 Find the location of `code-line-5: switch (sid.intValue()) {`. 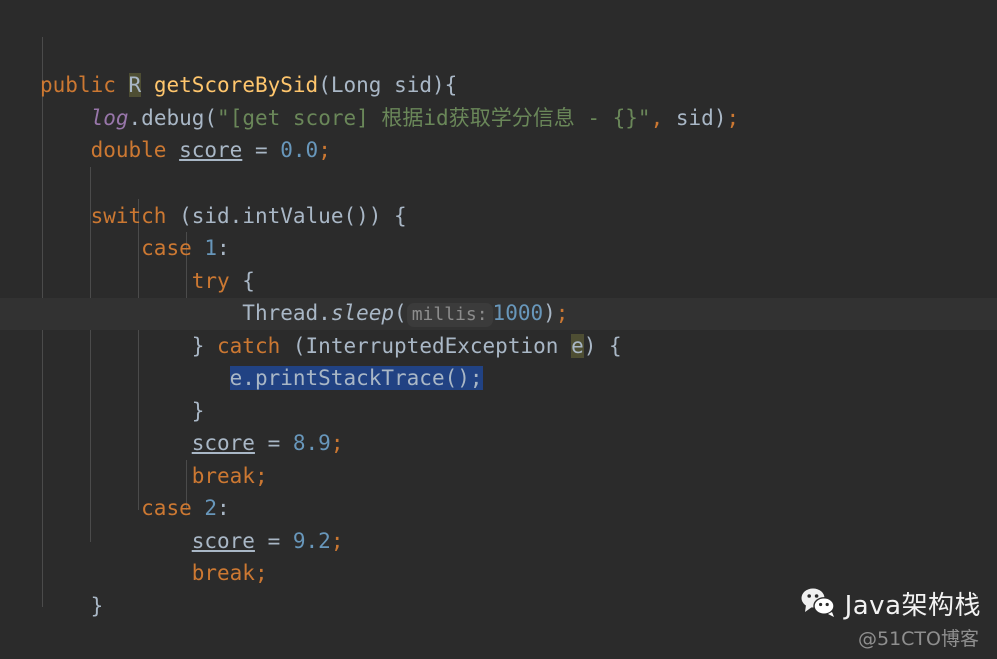

code-line-5: switch (sid.intValue()) { is located at coordinates (498, 182).